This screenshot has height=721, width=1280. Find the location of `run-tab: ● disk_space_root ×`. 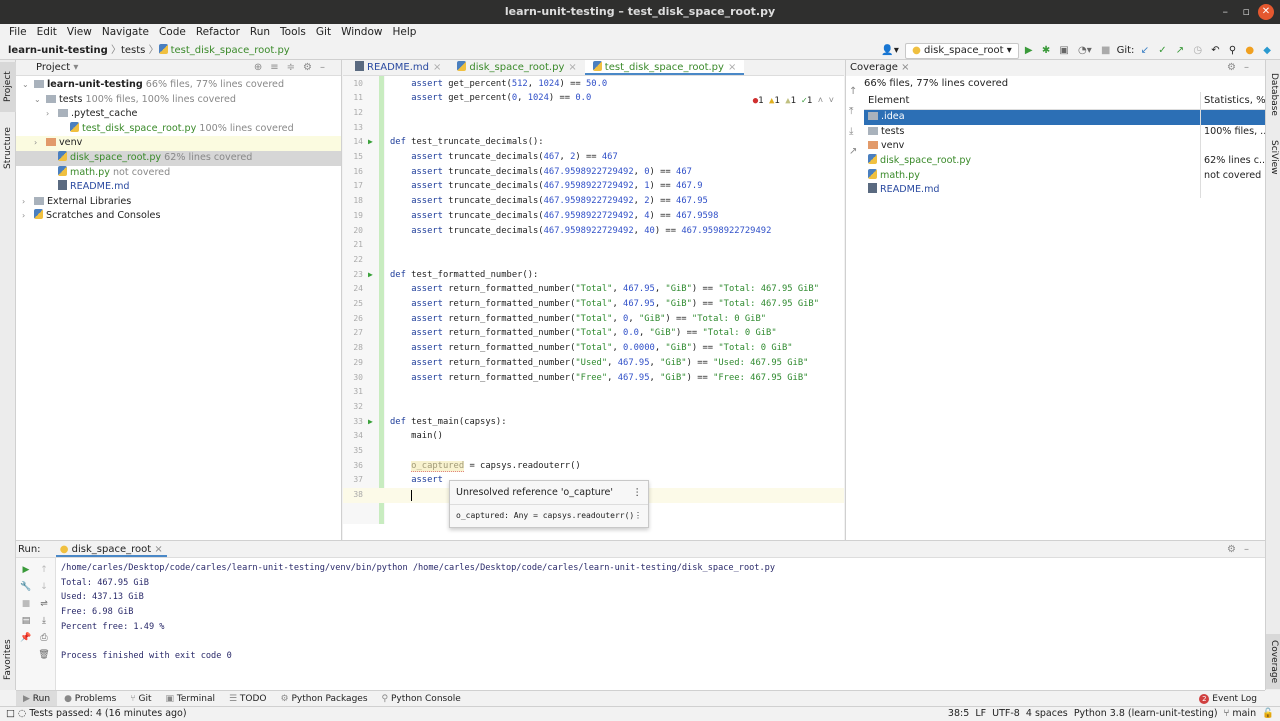

run-tab: ● disk_space_root × is located at coordinates (111, 550).